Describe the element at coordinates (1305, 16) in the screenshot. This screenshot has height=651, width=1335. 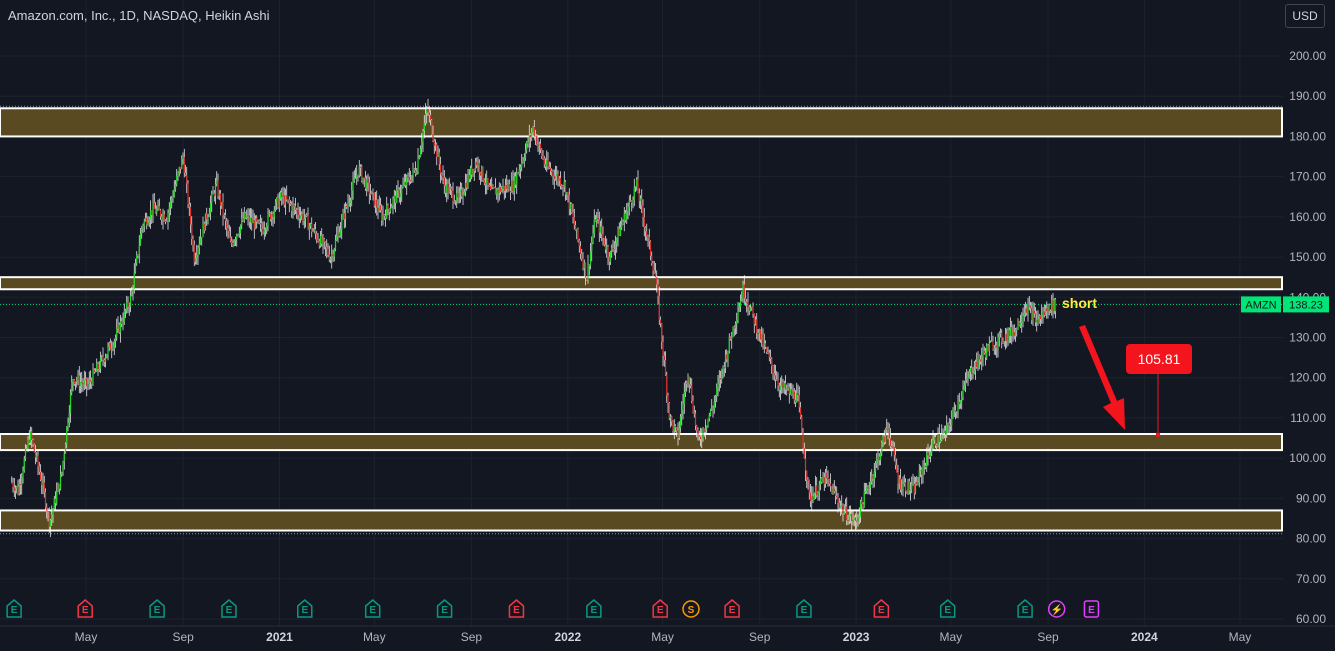
I see `currency-button: USD` at that location.